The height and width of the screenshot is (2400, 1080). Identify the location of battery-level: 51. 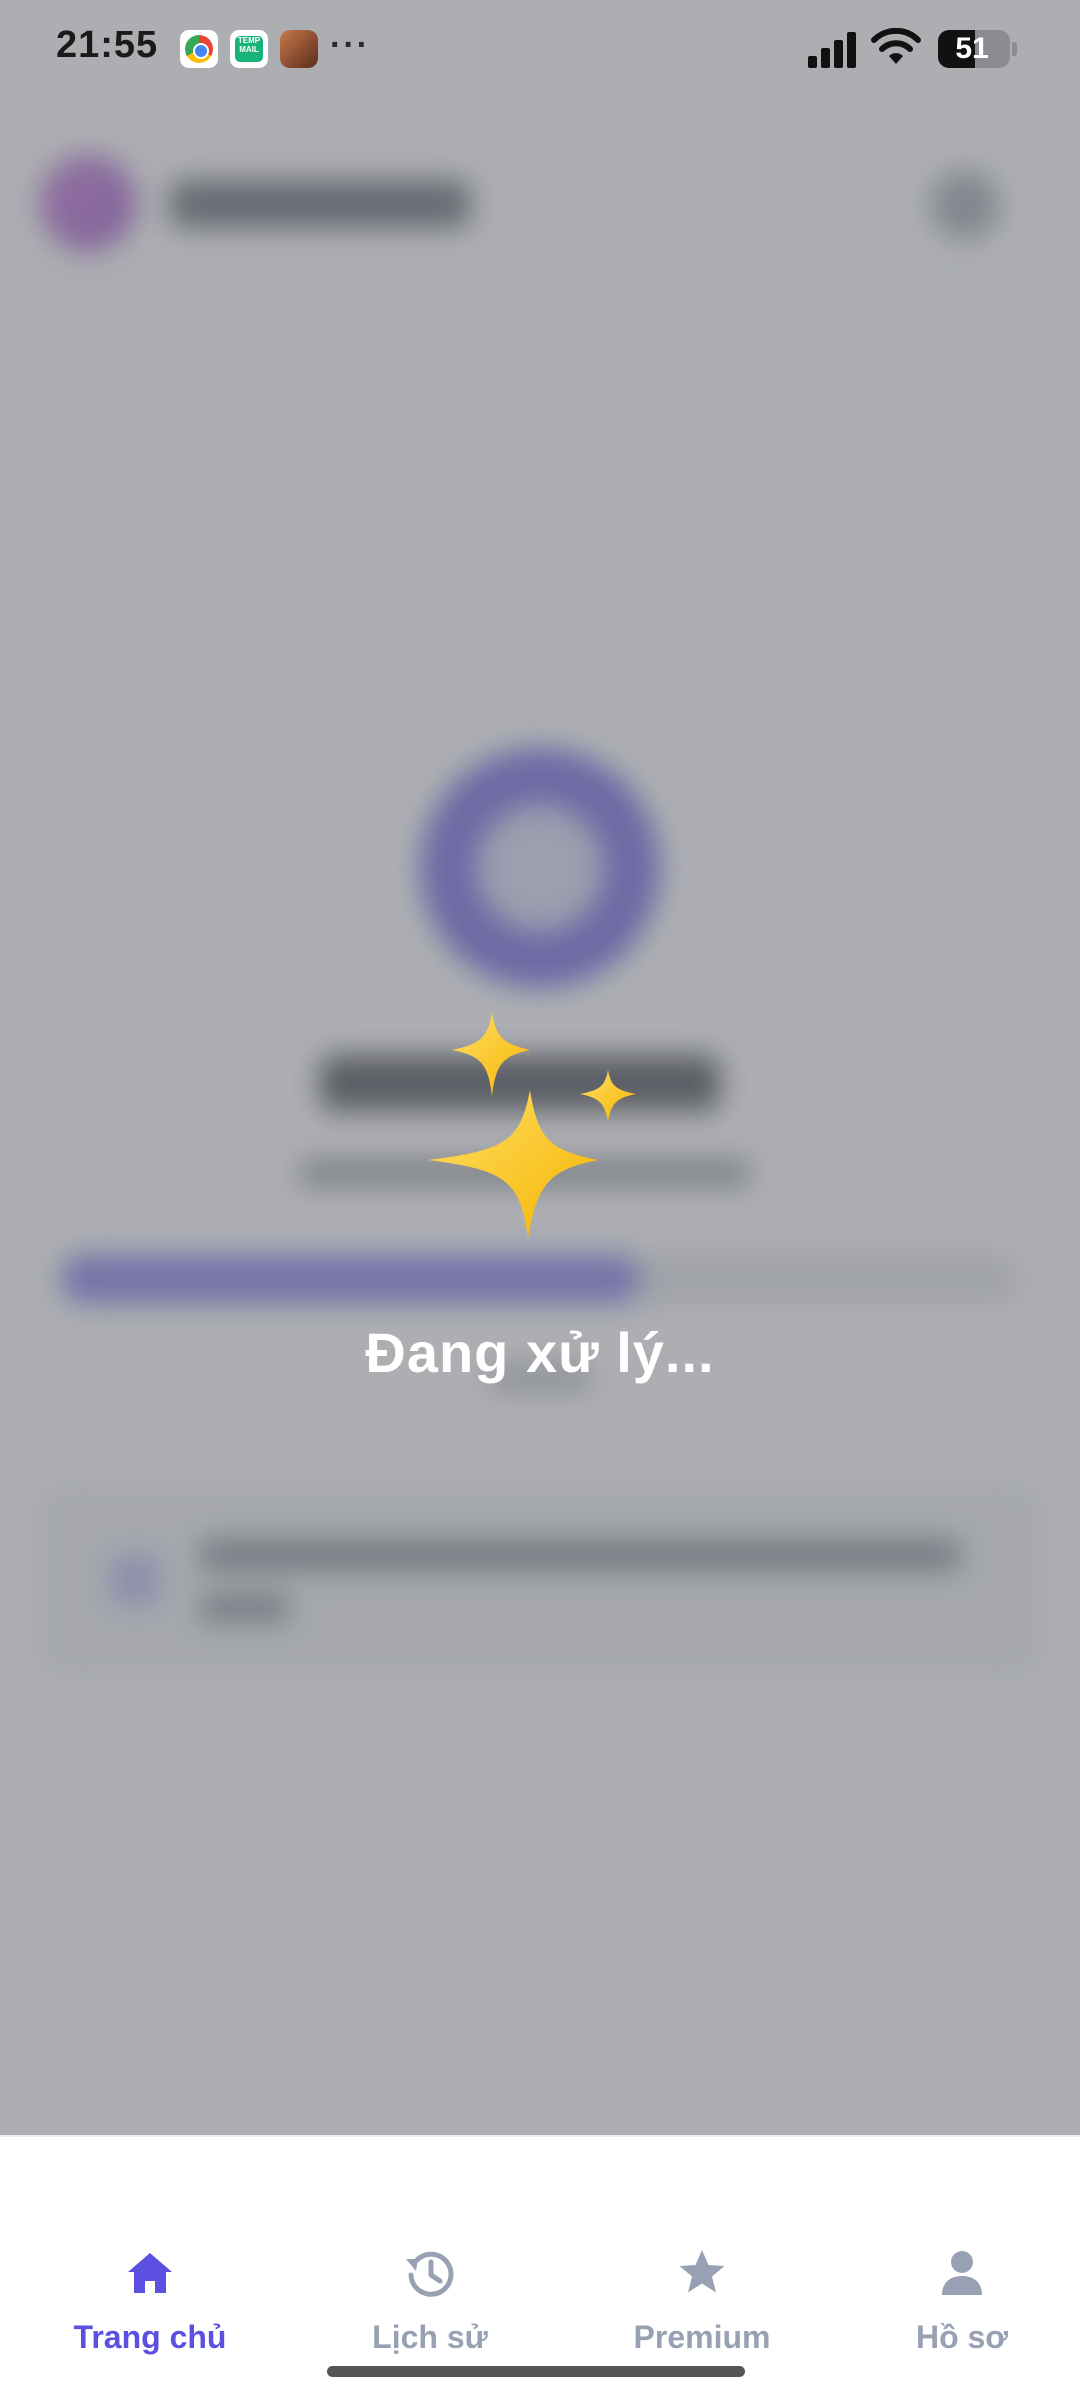
(972, 48).